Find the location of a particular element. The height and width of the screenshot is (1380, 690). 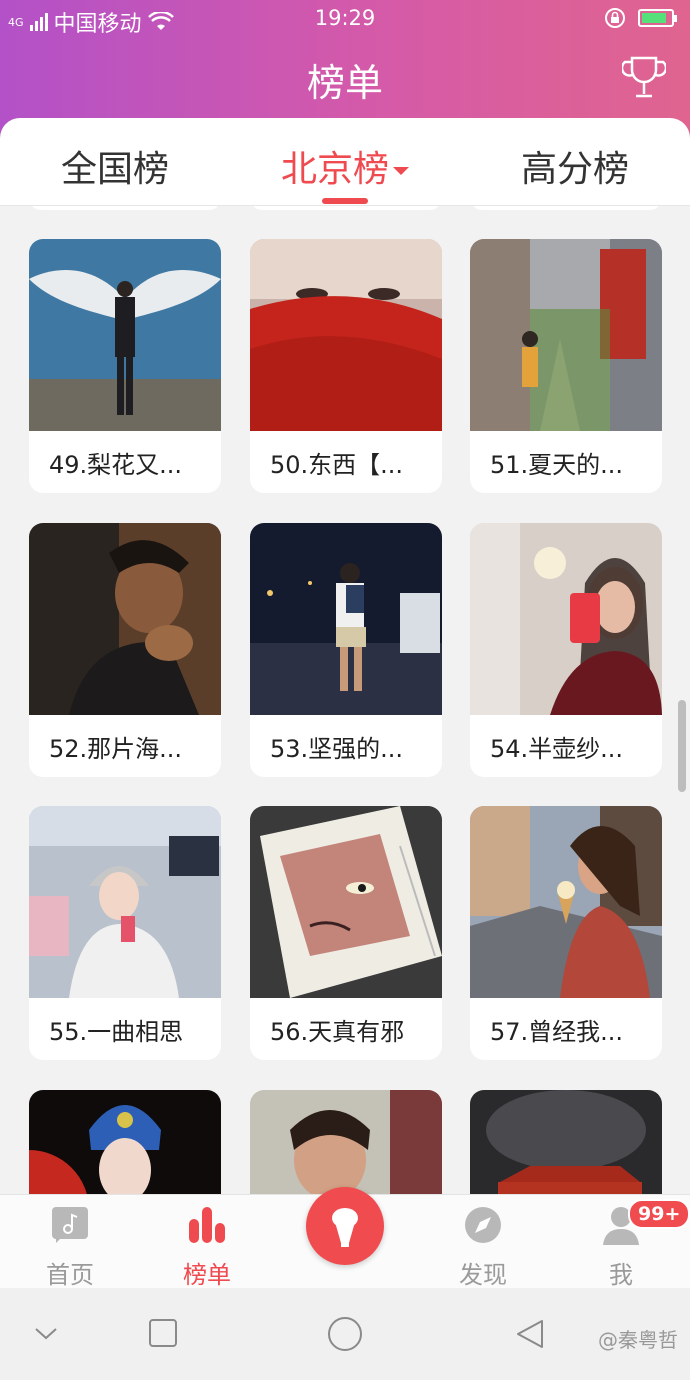

ranking-tabs: 全国榜 北京榜 高分榜 is located at coordinates (345, 162).